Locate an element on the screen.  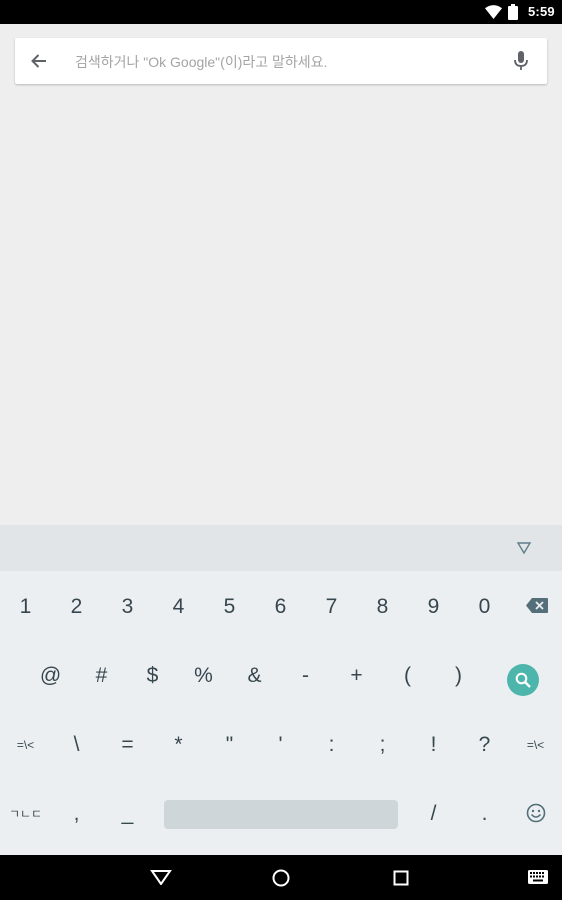
key-minus: - is located at coordinates (305, 676).